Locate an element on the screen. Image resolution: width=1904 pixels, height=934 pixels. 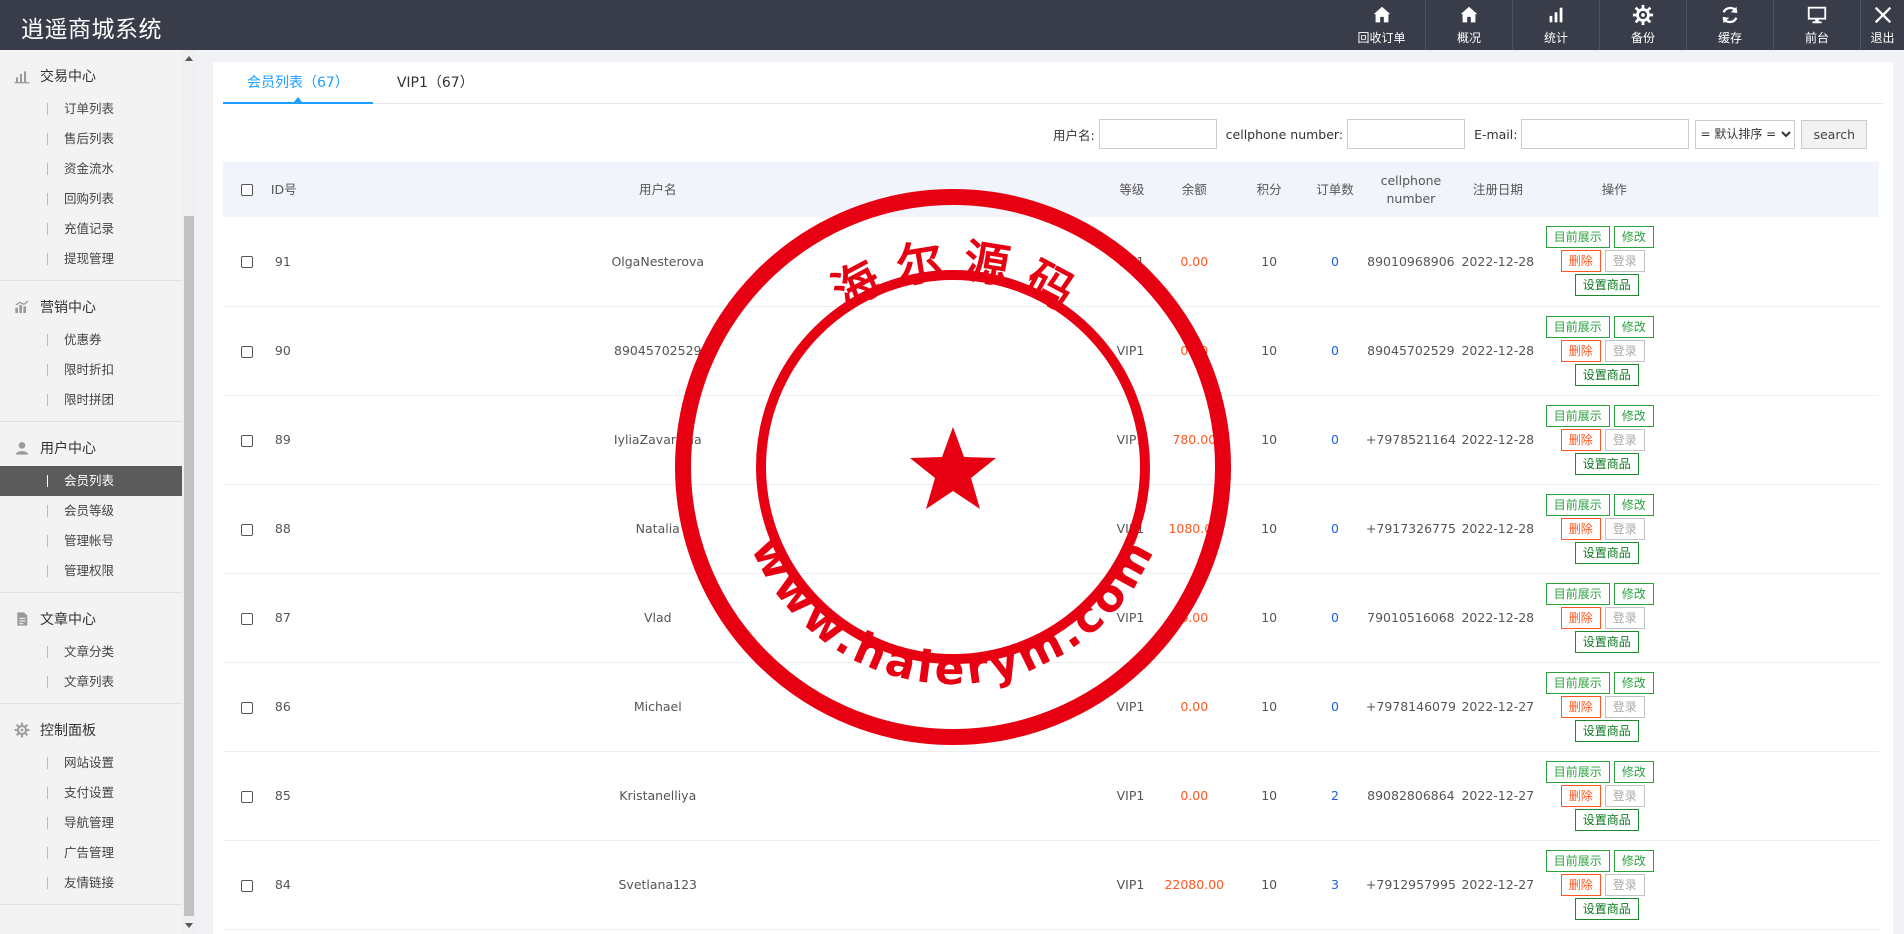
cell-orders: 2 is located at coordinates (1335, 795).